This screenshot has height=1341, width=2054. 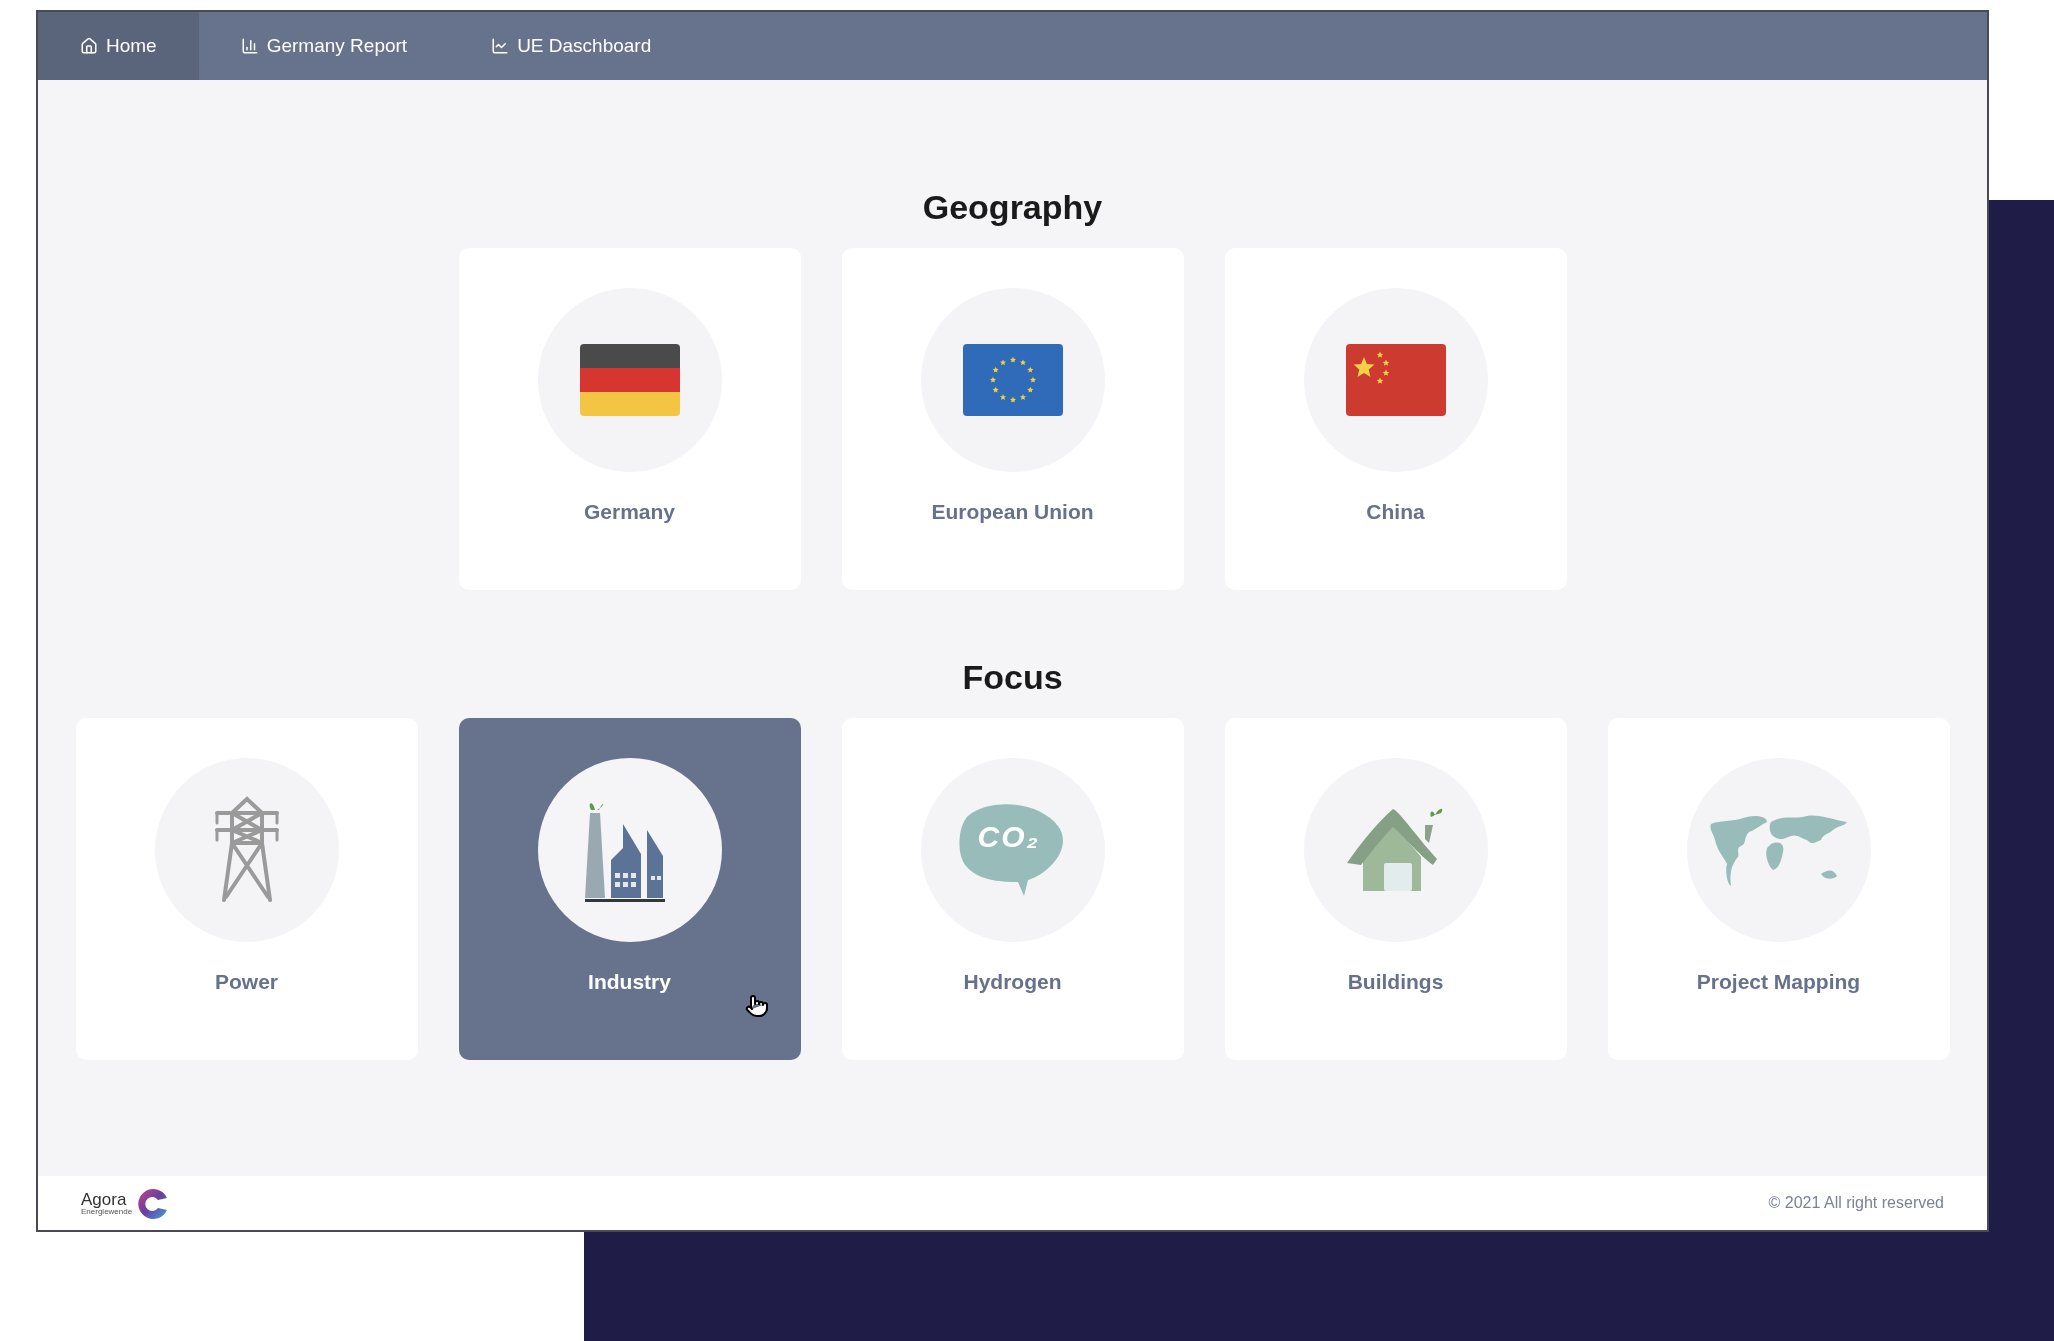 What do you see at coordinates (246, 889) in the screenshot?
I see `category-card: Power` at bounding box center [246, 889].